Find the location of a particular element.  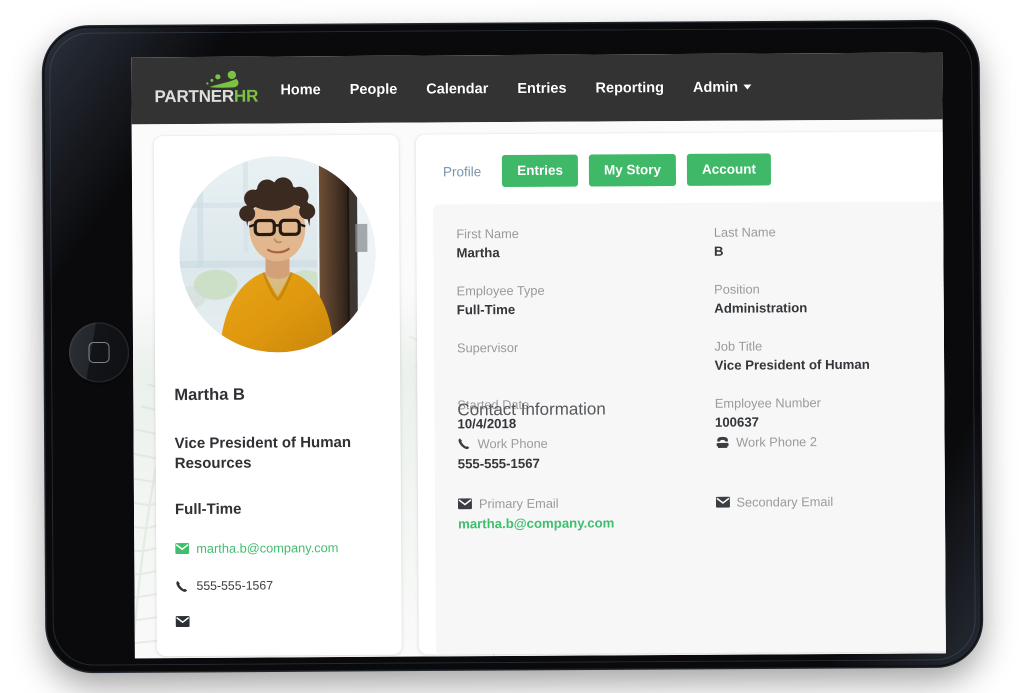

tab-bar: Profile Entries My Story Account is located at coordinates (602, 170).